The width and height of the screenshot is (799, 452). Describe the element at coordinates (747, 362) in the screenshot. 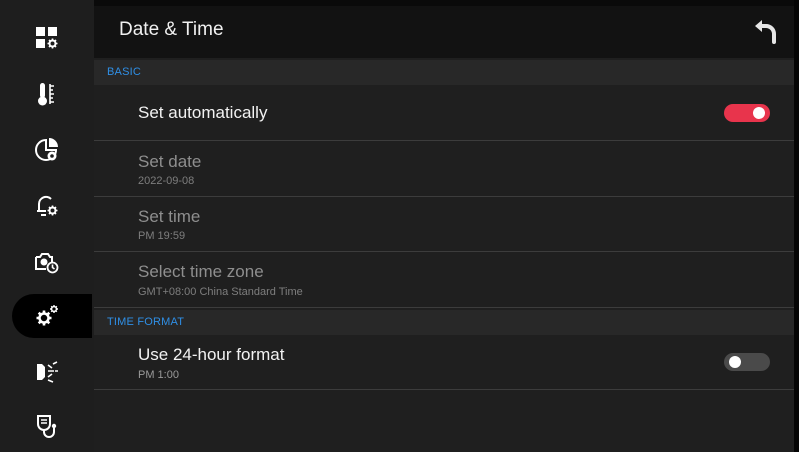

I see `use-24-hour-toggle` at that location.